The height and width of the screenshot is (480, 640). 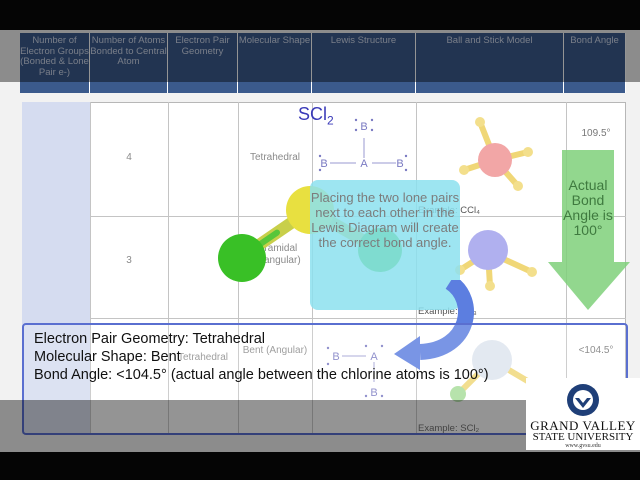 What do you see at coordinates (363, 145) in the screenshot?
I see `lewis-structure-tetrahedral: B B A B` at bounding box center [363, 145].